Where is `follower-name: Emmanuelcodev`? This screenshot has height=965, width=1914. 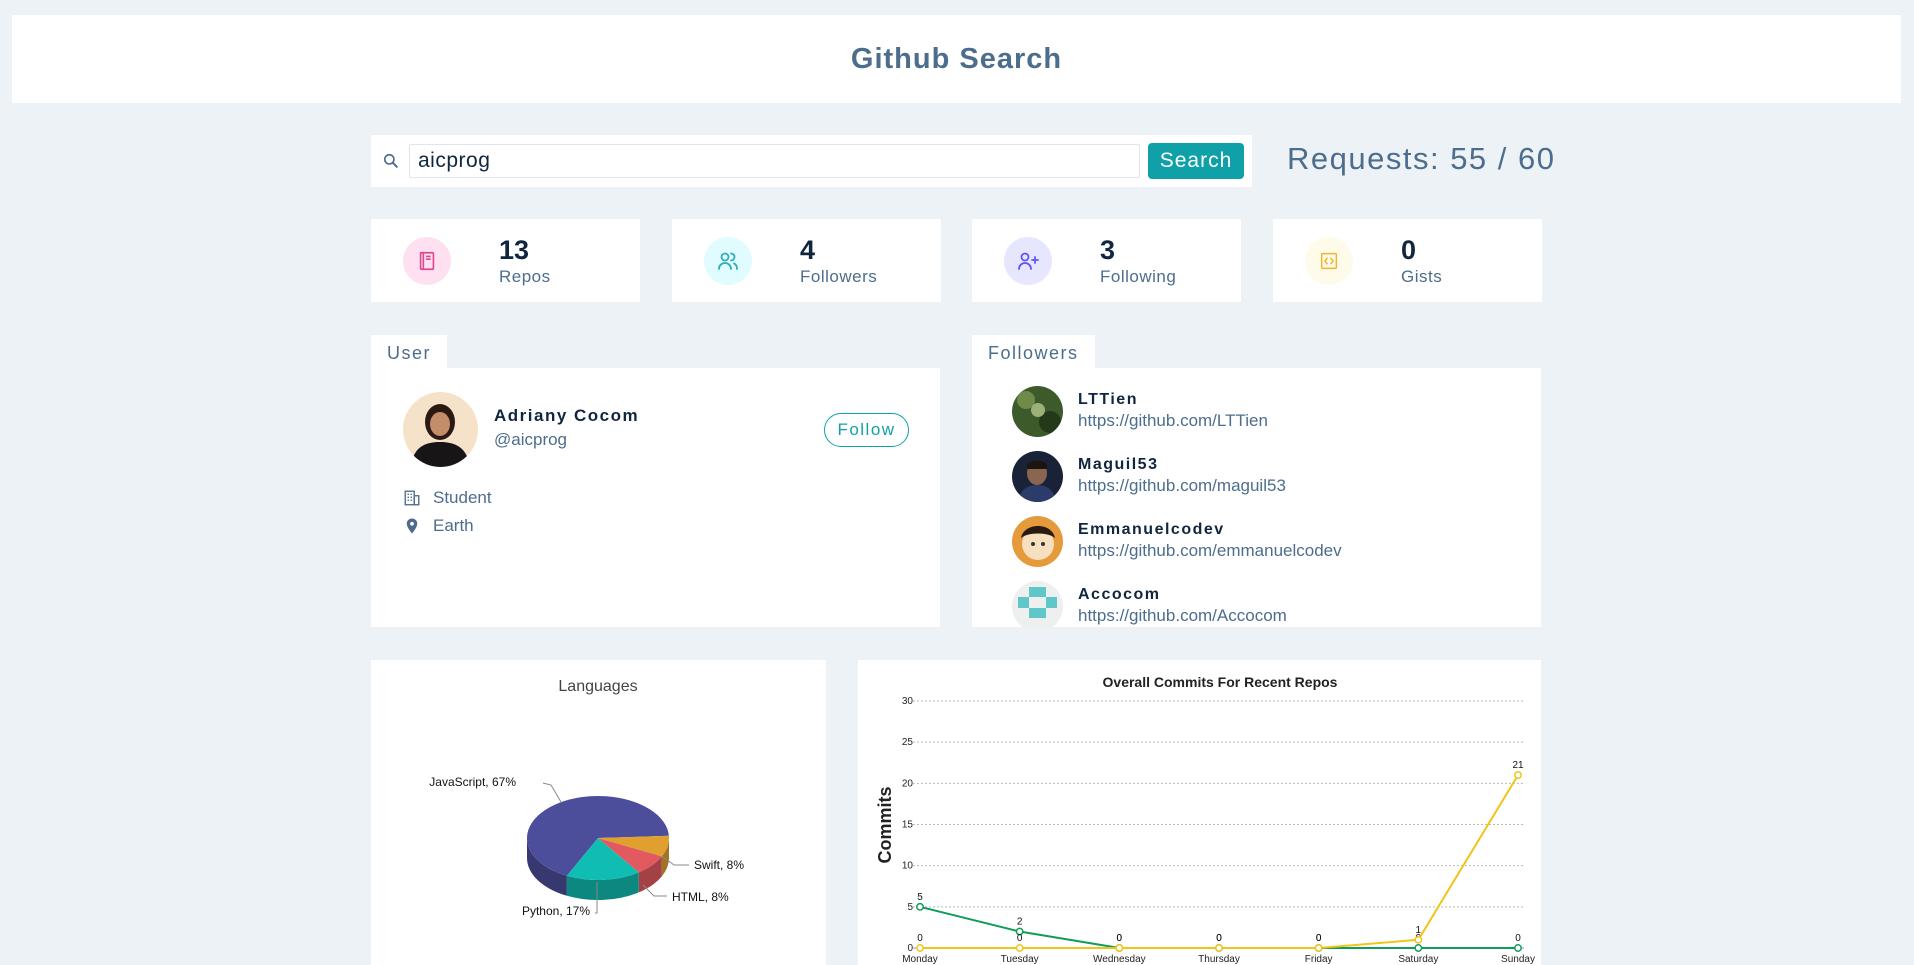 follower-name: Emmanuelcodev is located at coordinates (1151, 529).